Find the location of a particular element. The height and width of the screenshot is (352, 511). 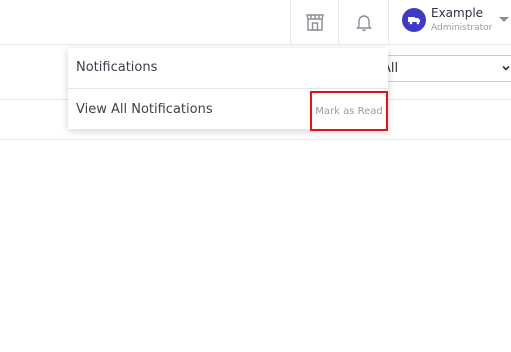

notifications-button is located at coordinates (363, 22).